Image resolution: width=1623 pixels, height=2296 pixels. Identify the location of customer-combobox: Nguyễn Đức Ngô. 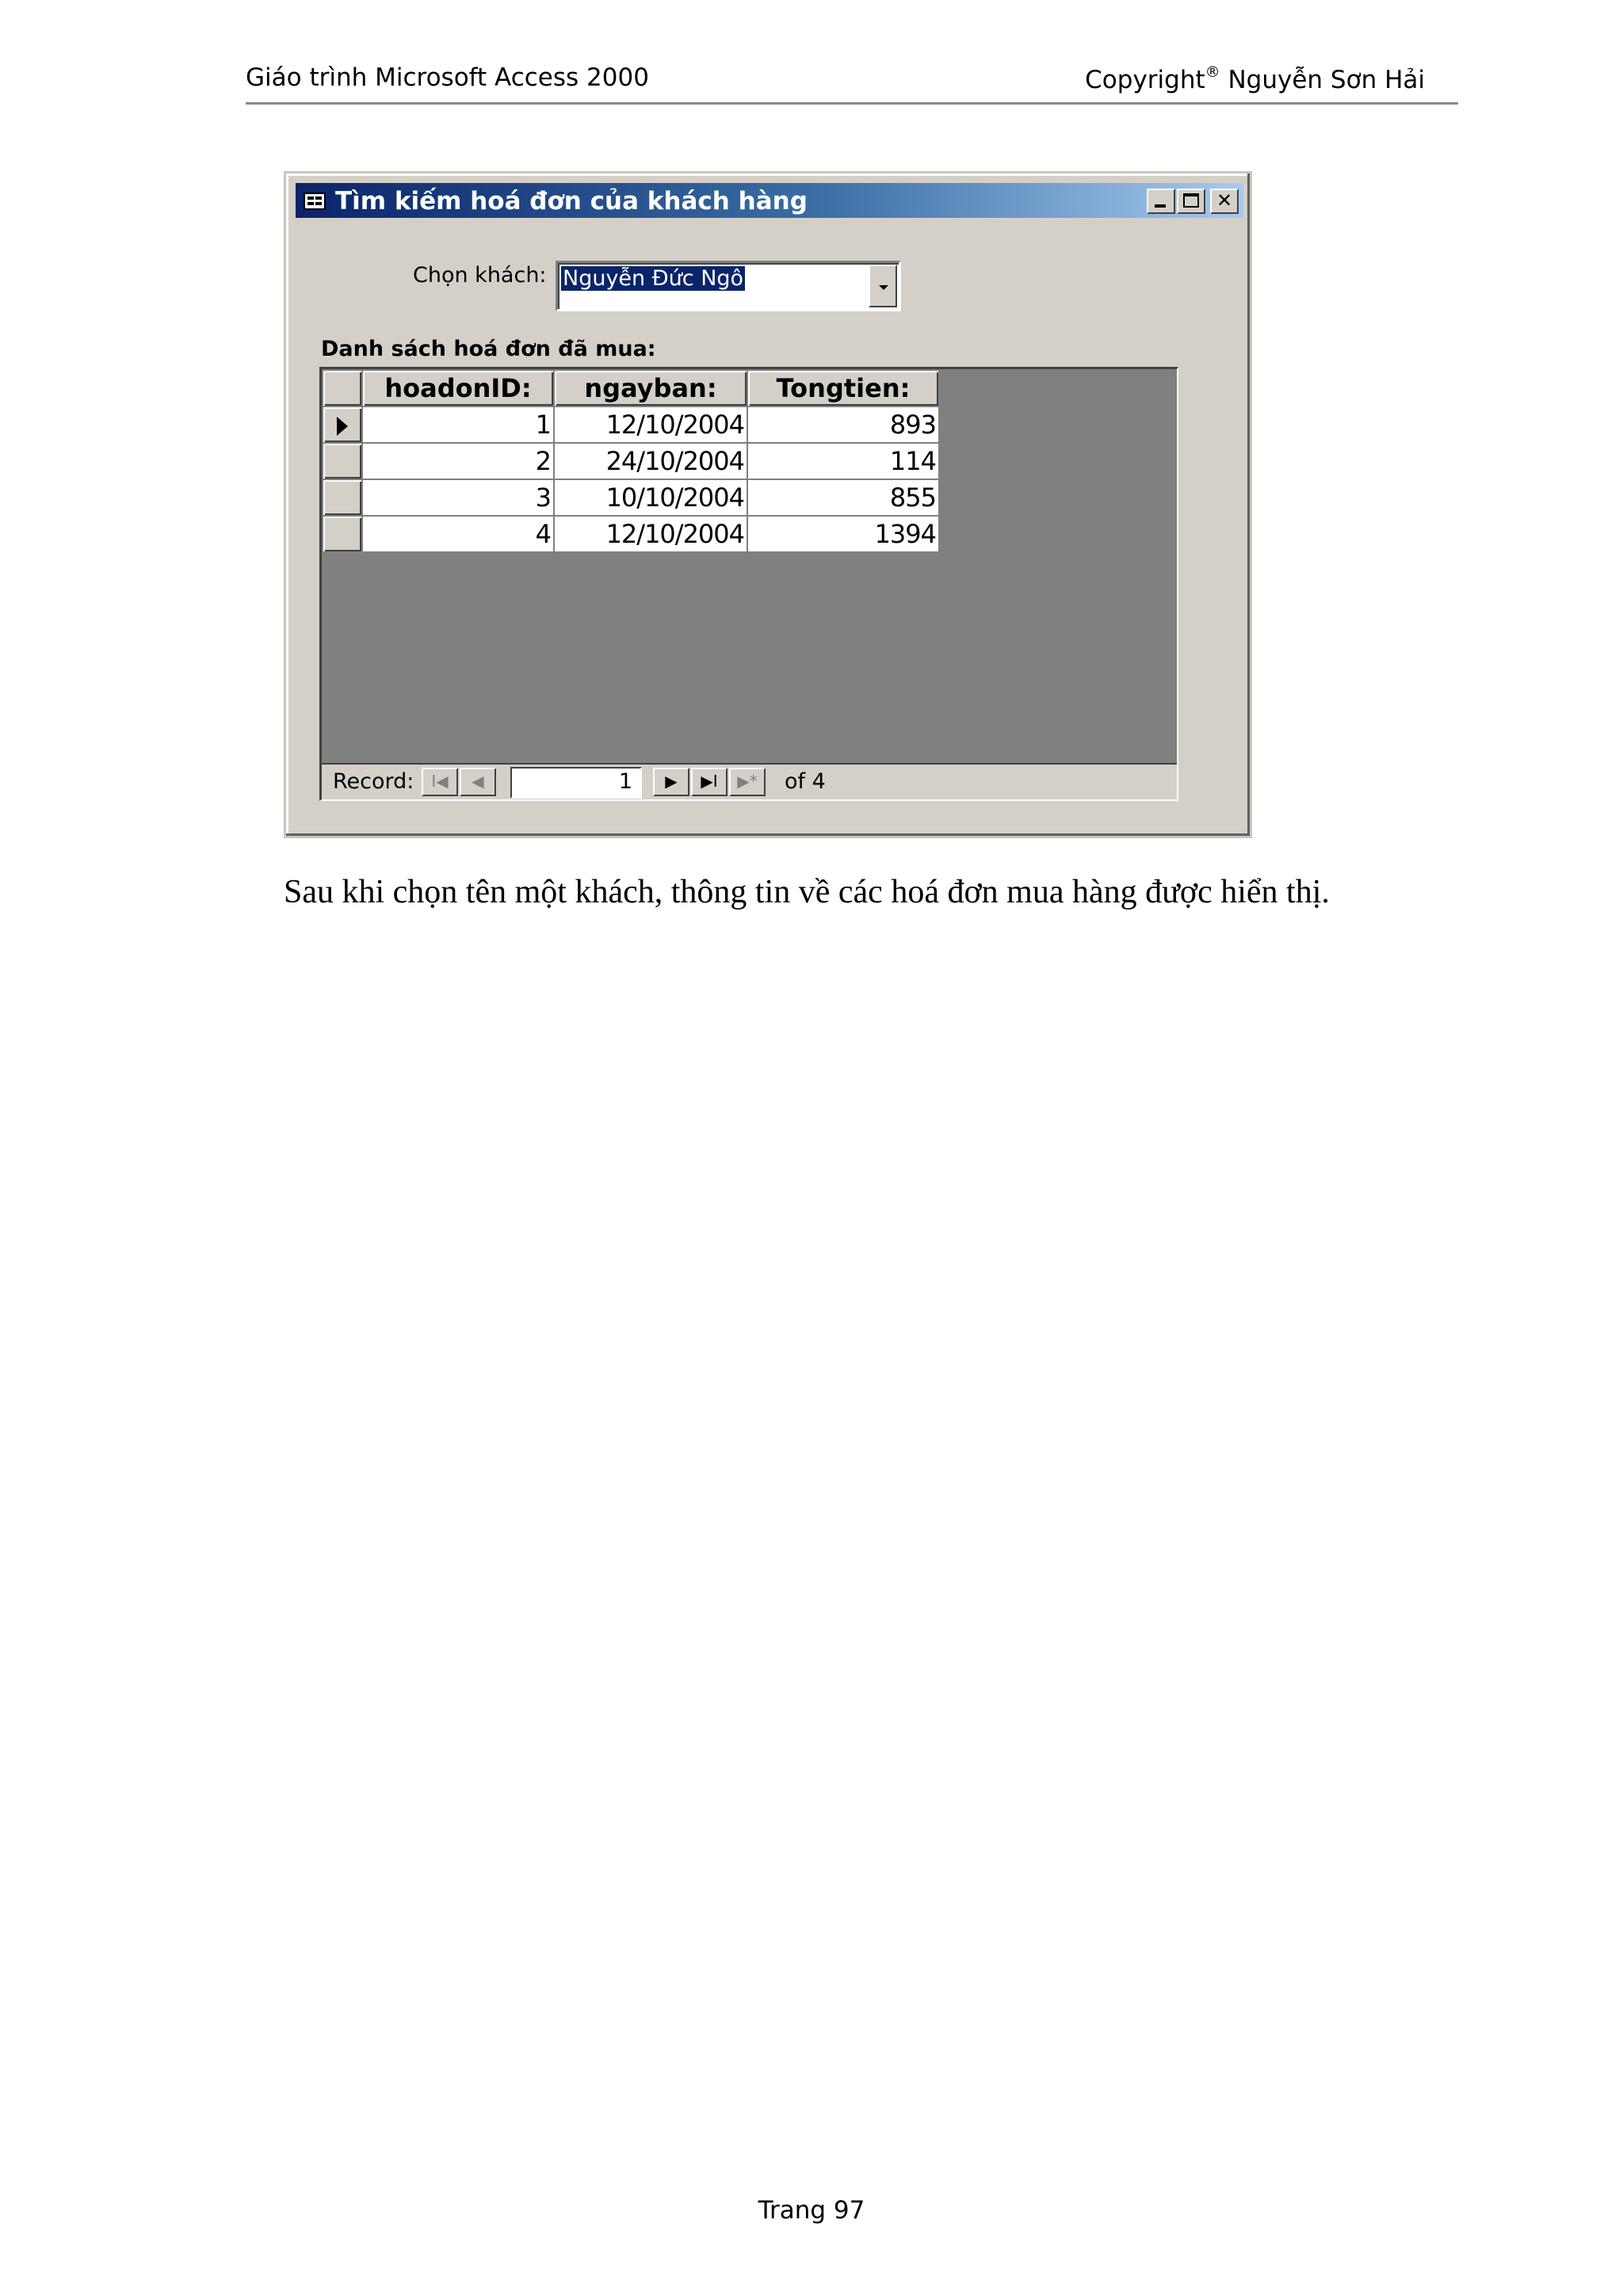
(728, 286).